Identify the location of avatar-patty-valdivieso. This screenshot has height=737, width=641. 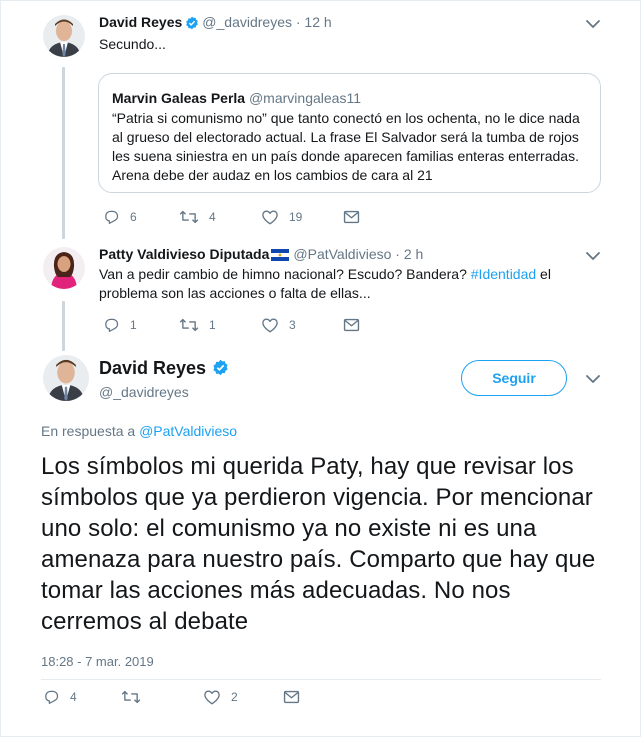
(64, 268).